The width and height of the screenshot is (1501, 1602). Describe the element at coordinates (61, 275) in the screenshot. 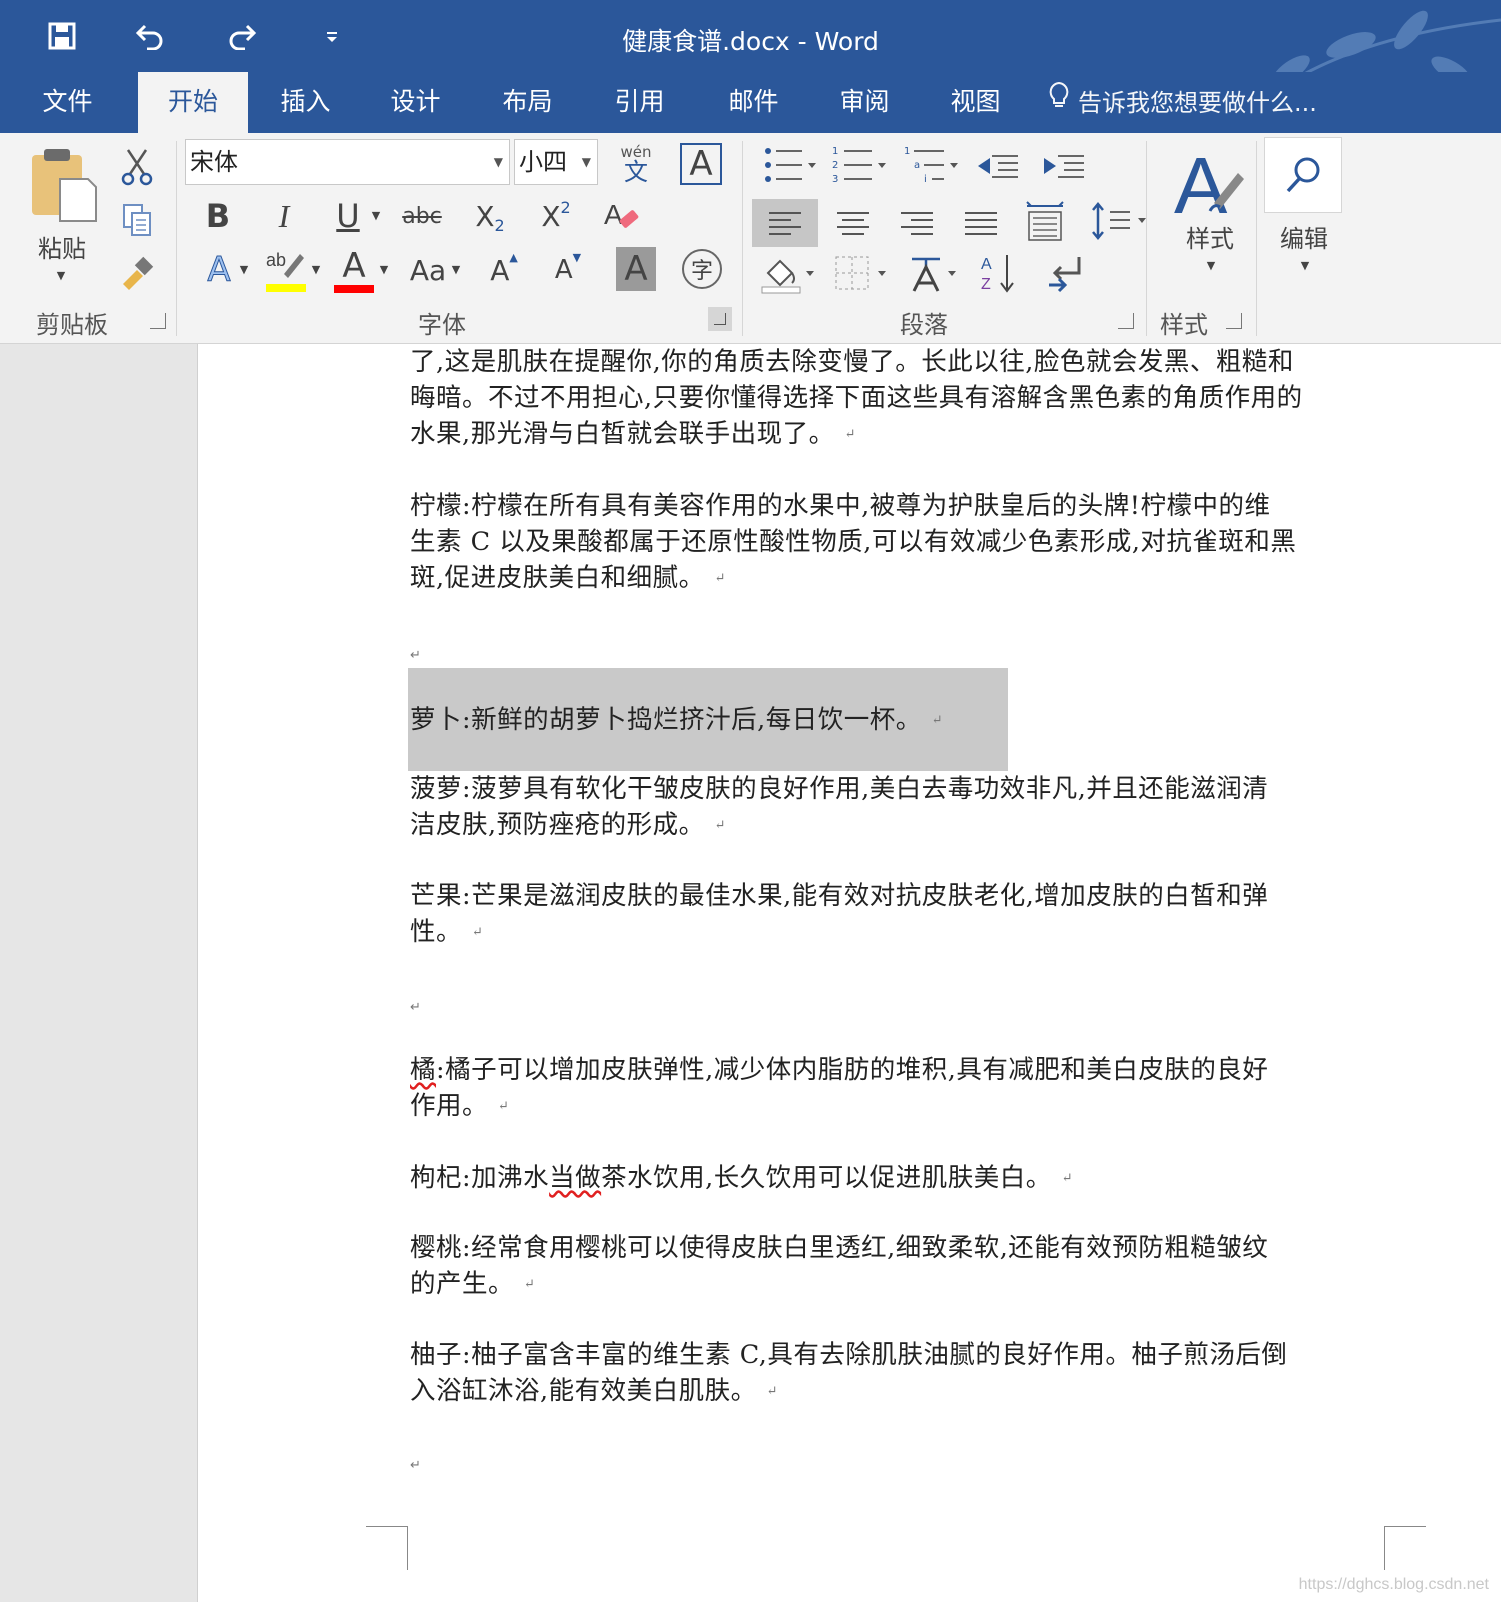

I see `paste-dropdown-icon: ▼` at that location.